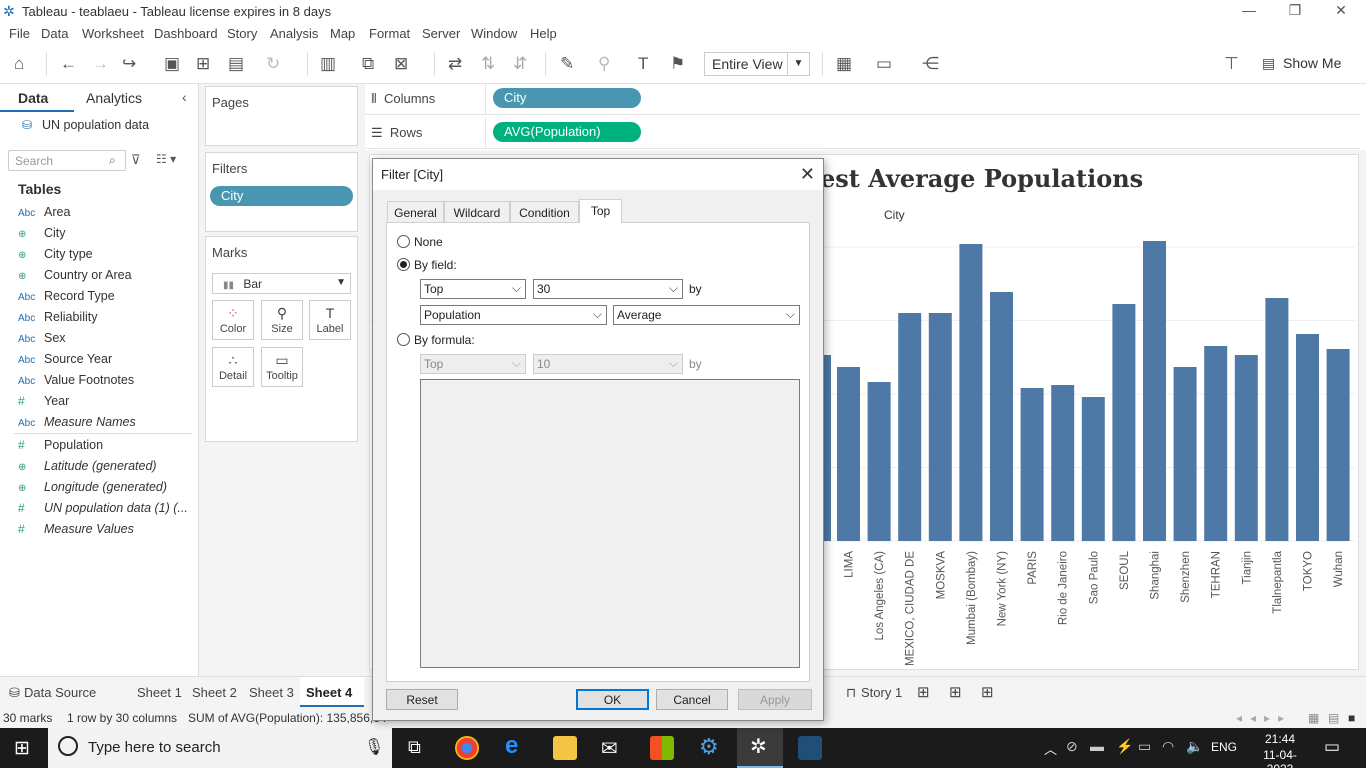  Describe the element at coordinates (608, 364) in the screenshot. I see `formula-count-combobox: 10 ⌵` at that location.